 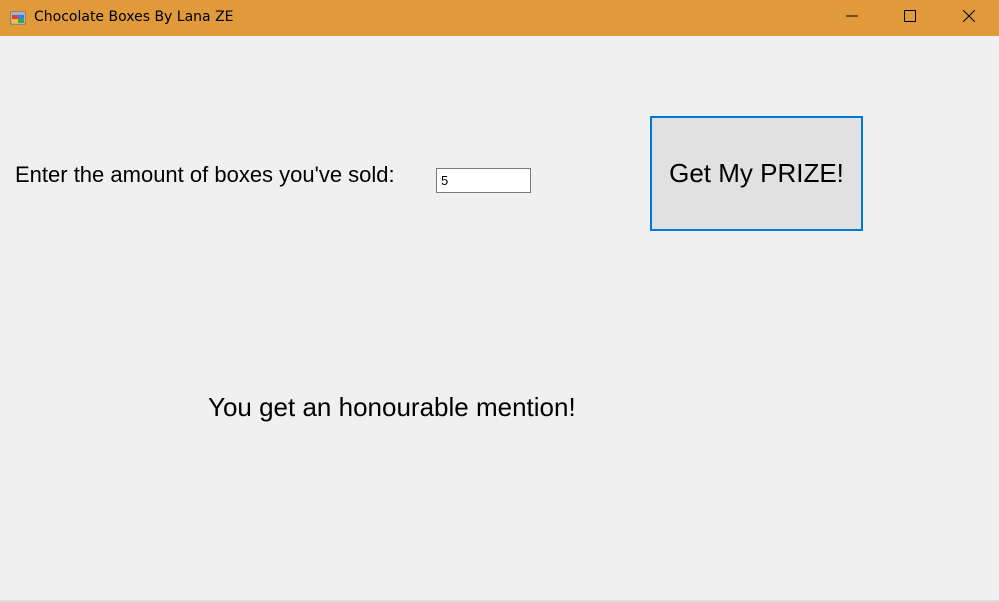 What do you see at coordinates (205, 174) in the screenshot?
I see `boxes-sold-label: Enter the amount of boxes you've sold:` at bounding box center [205, 174].